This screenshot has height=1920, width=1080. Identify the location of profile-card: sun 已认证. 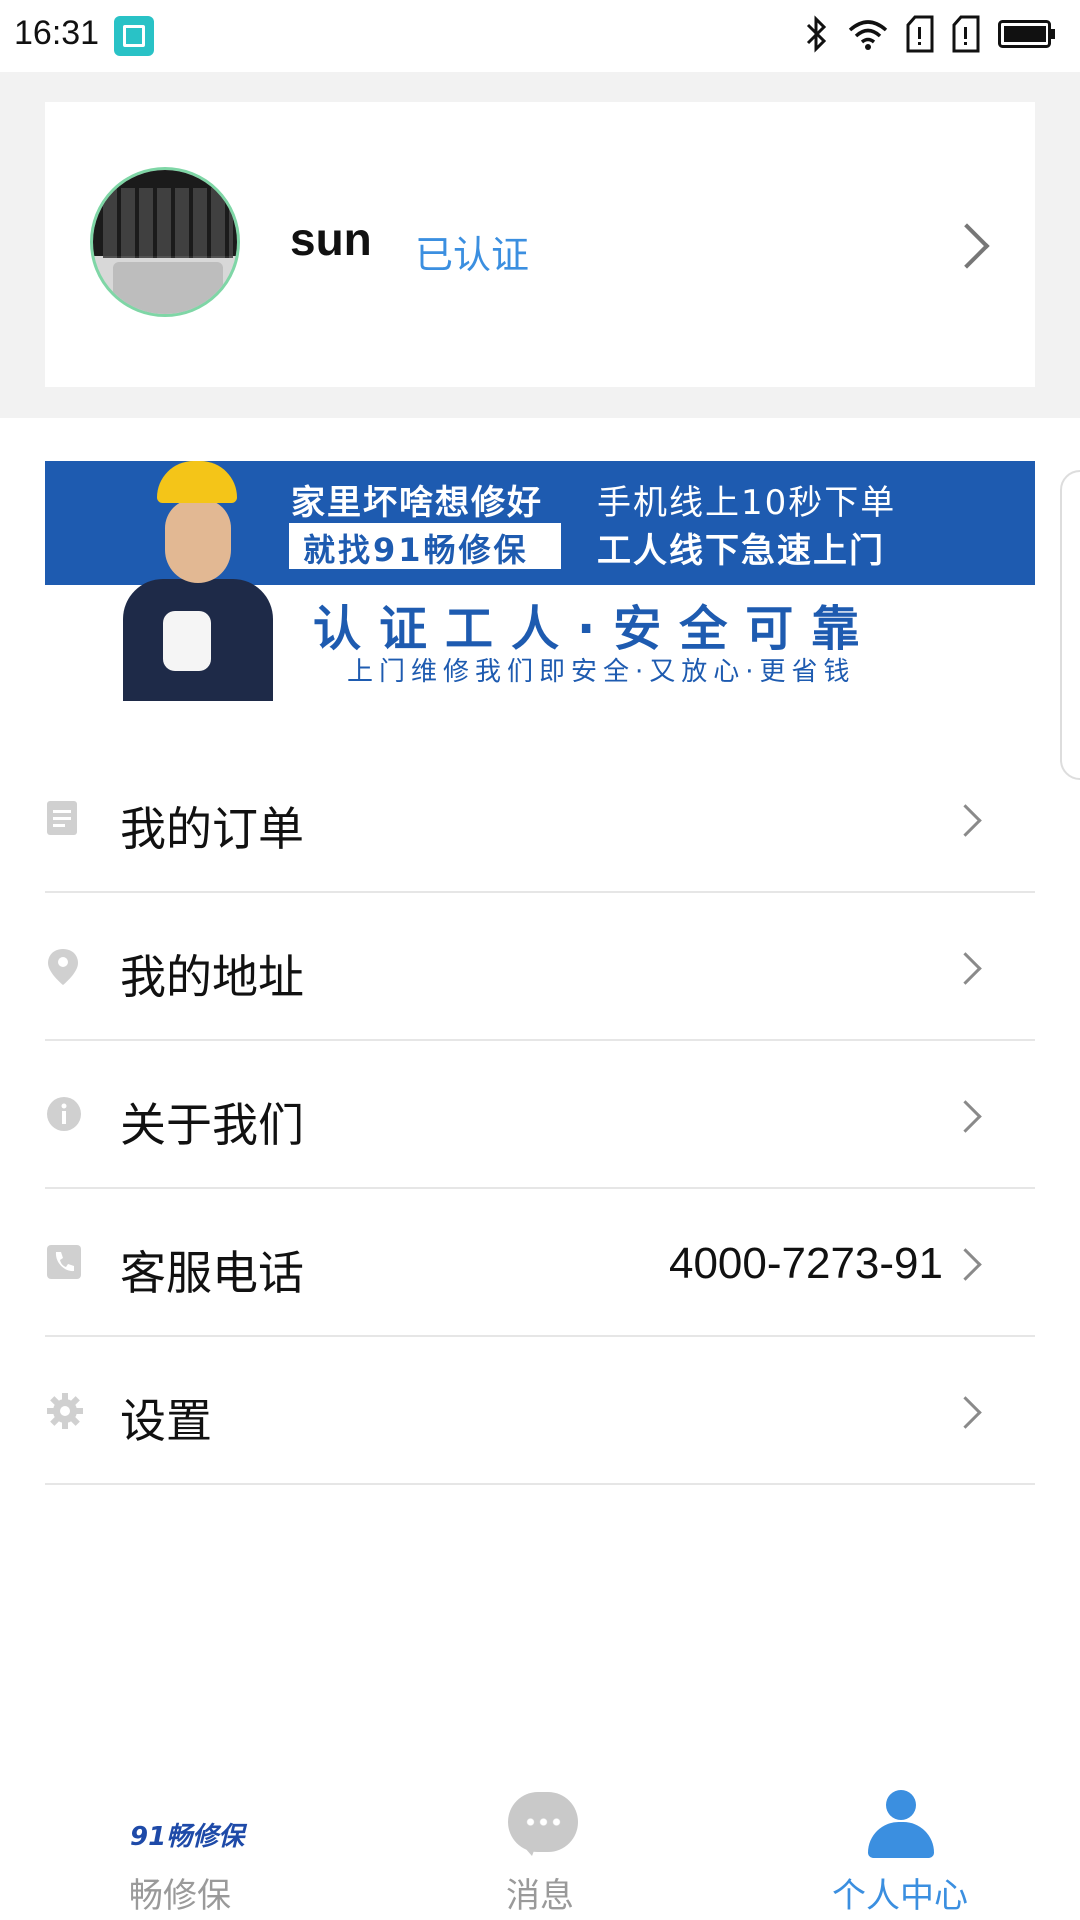
(540, 244).